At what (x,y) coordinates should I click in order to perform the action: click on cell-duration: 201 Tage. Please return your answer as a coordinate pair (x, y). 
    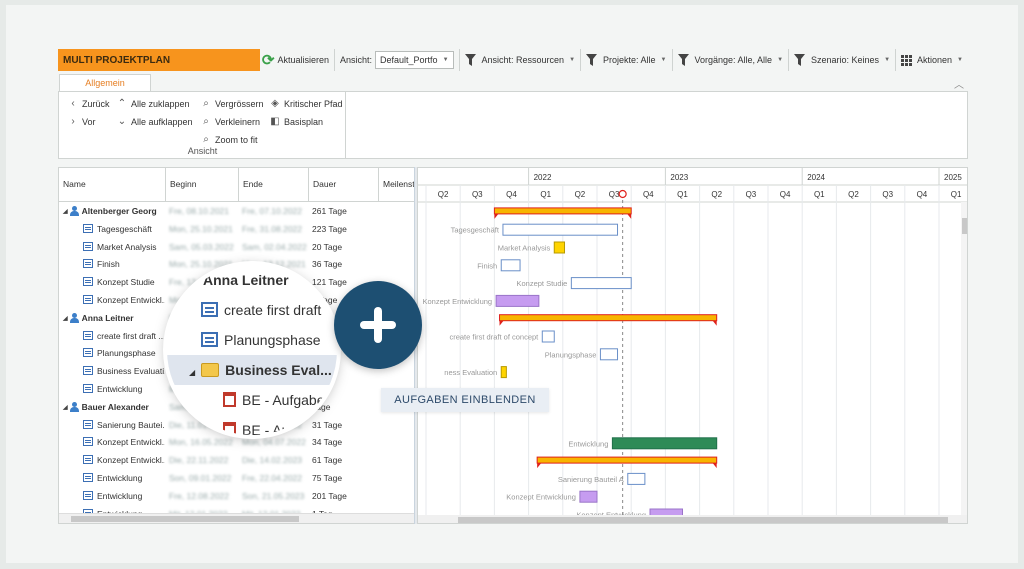
    Looking at the image, I should click on (329, 495).